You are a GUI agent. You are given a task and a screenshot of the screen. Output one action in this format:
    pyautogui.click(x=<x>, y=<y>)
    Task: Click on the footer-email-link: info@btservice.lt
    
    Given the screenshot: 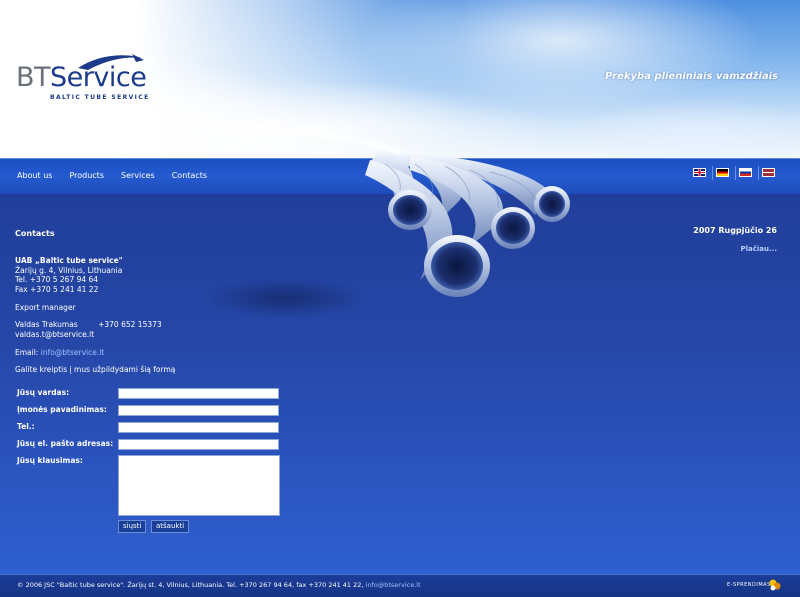 What is the action you would take?
    pyautogui.click(x=393, y=585)
    